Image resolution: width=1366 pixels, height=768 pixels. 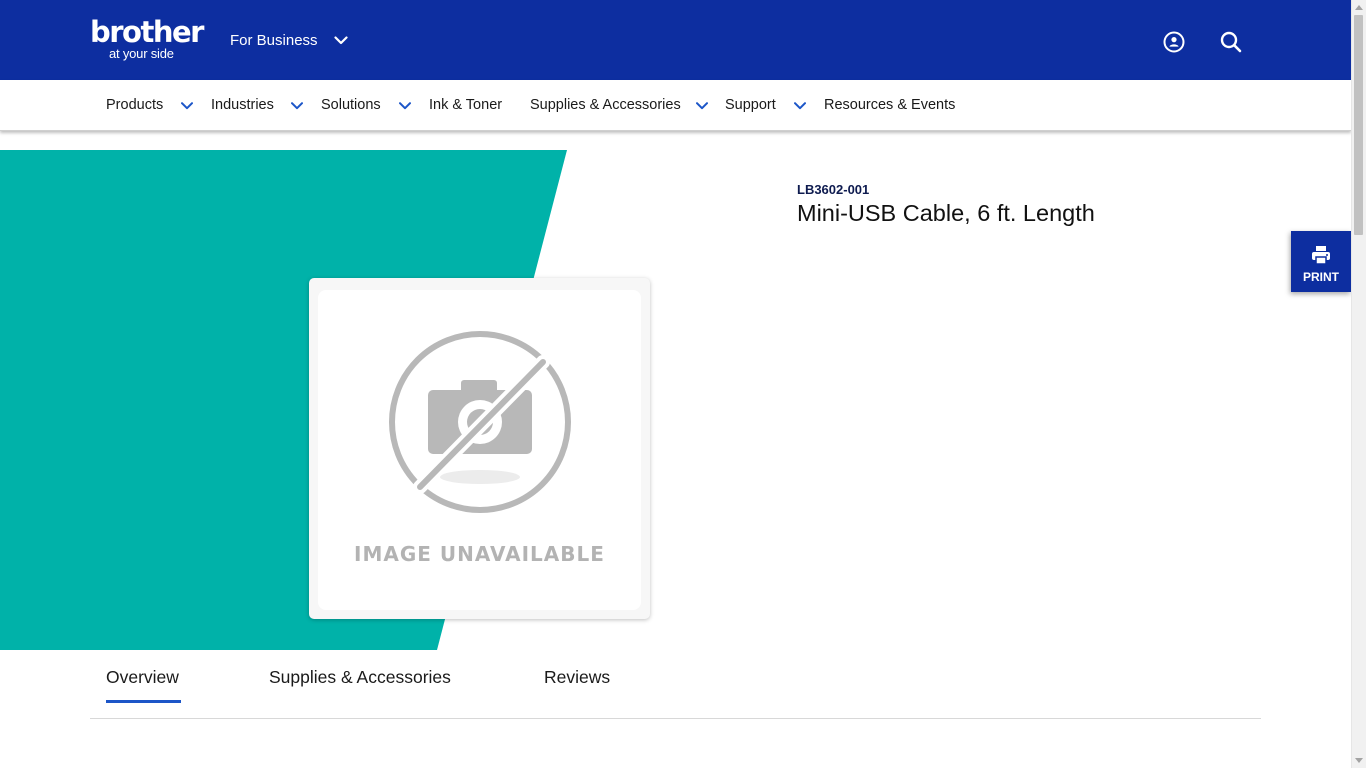 I want to click on nav-item-products: Products, so click(x=134, y=105).